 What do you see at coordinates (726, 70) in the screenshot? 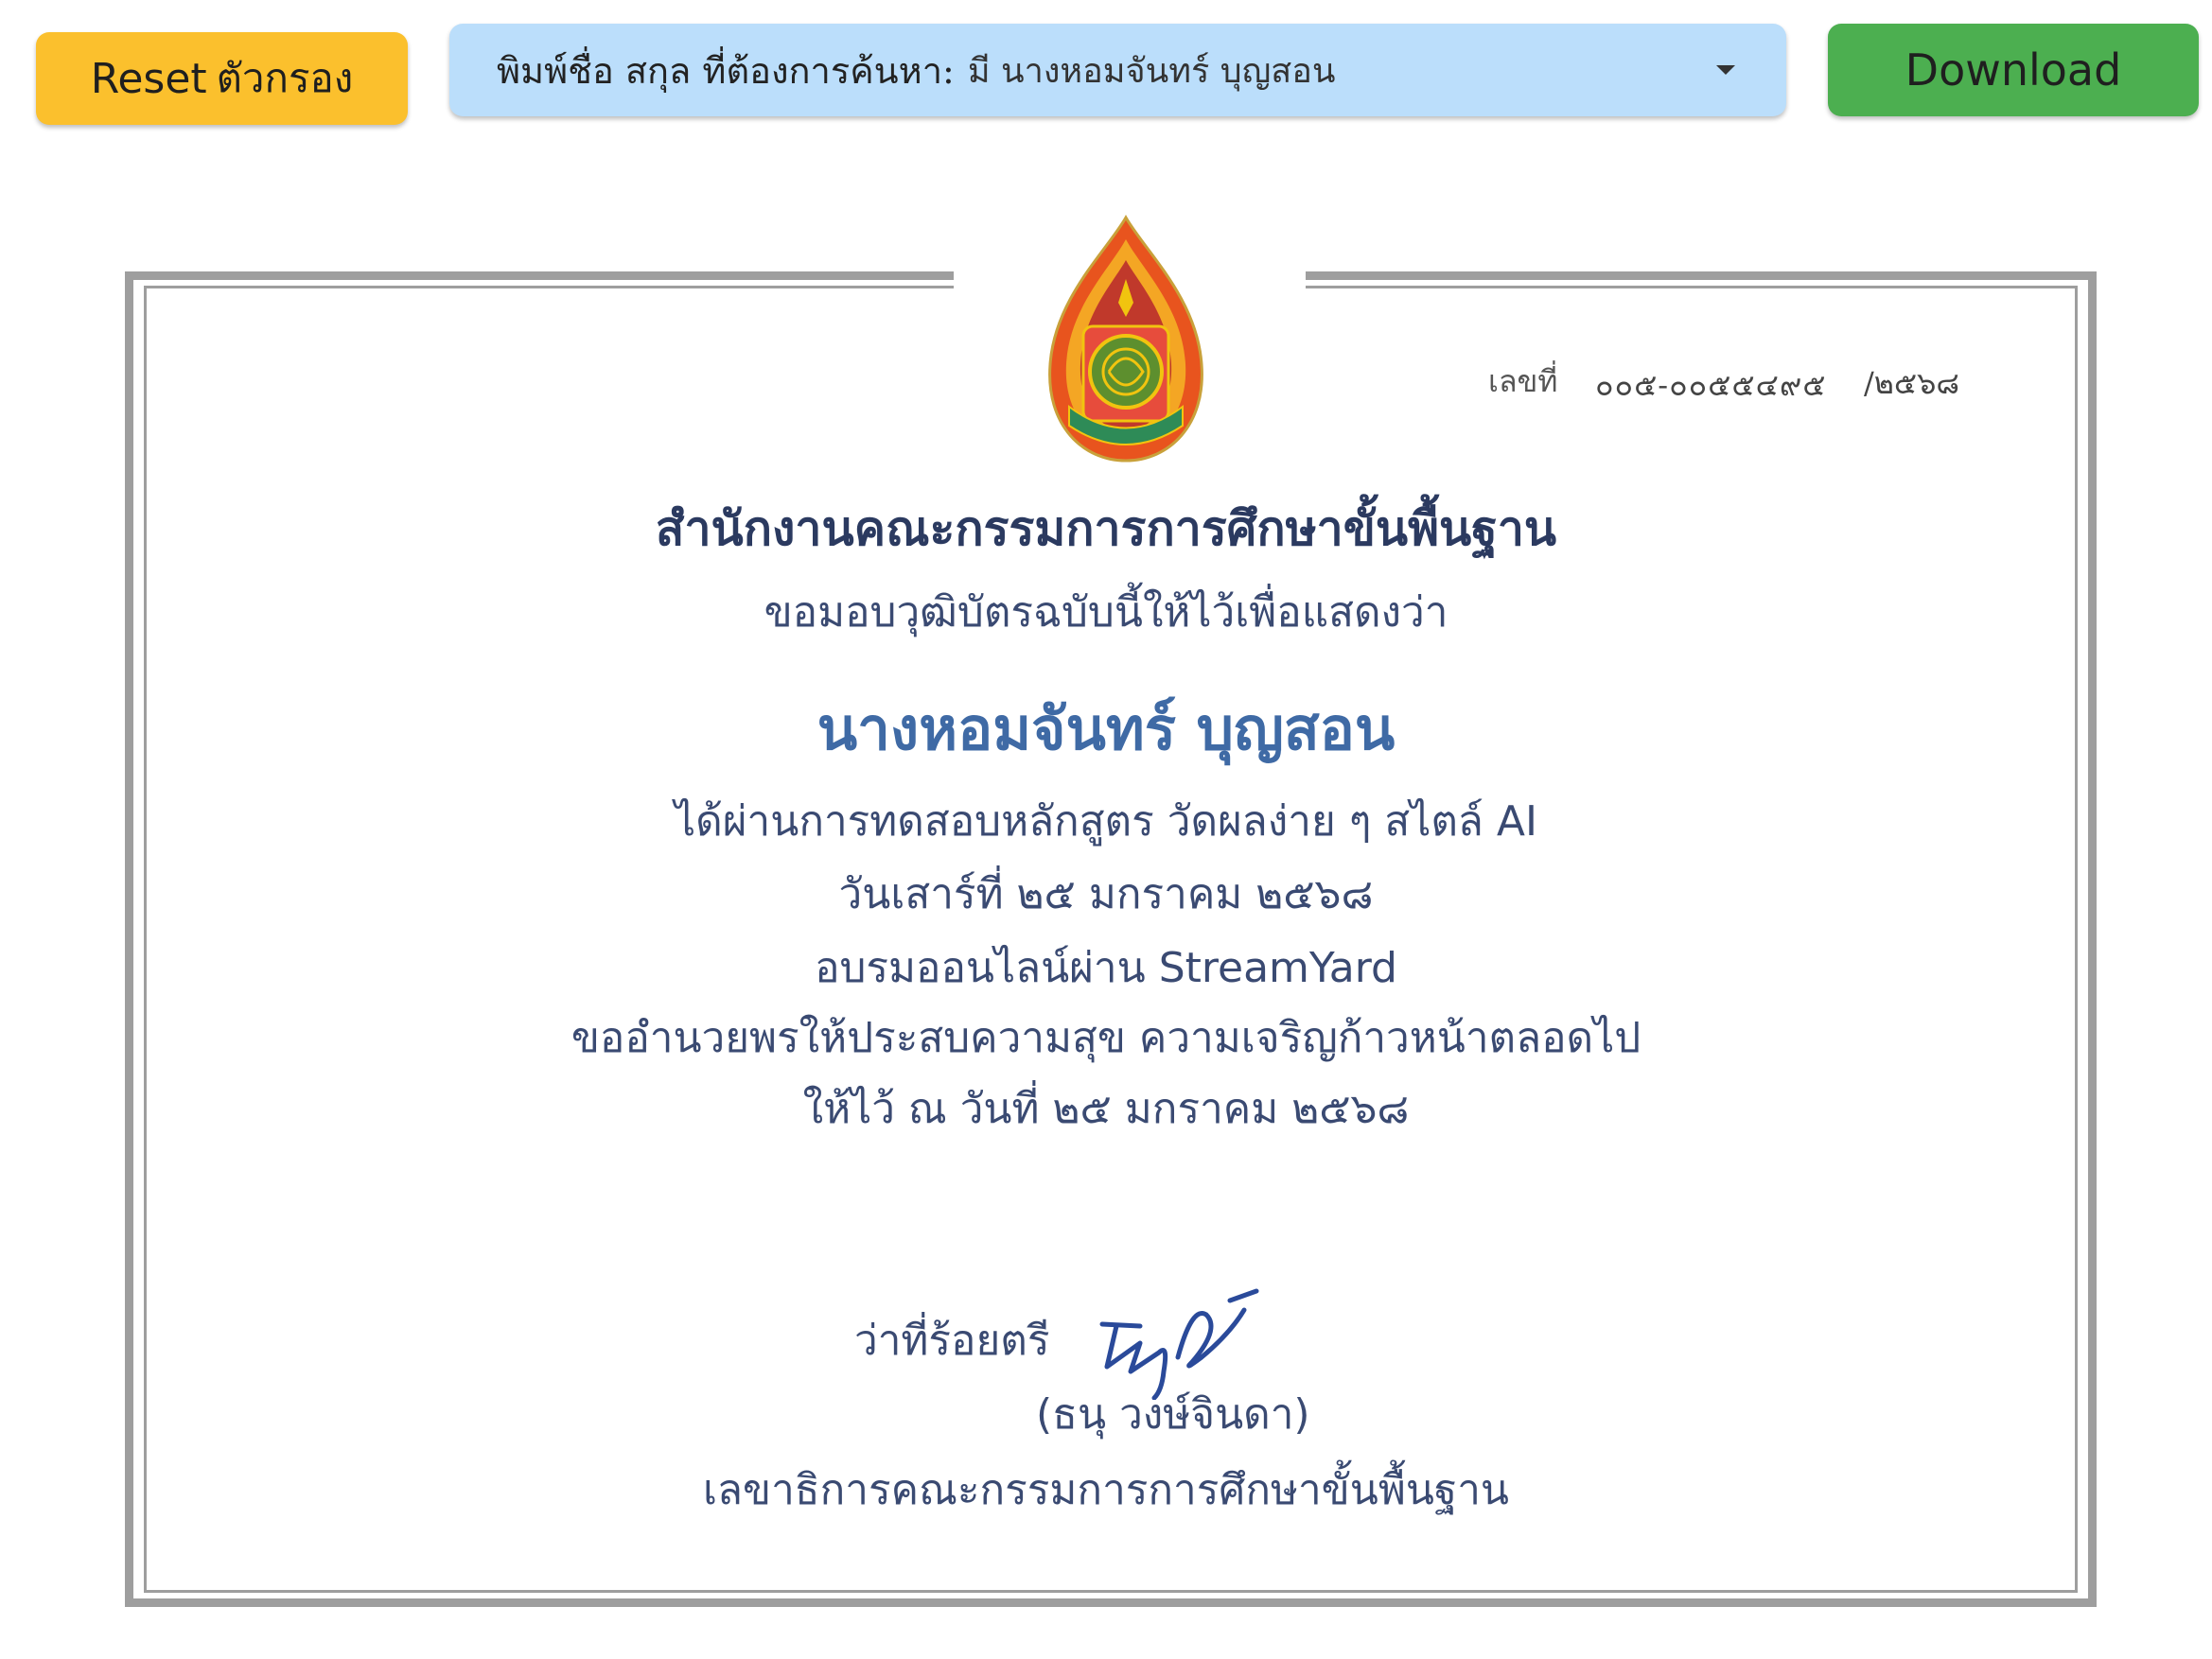
I see `search-label: พิมพ์ชื่อ สกุล ที่ต้องการค้นหา:` at bounding box center [726, 70].